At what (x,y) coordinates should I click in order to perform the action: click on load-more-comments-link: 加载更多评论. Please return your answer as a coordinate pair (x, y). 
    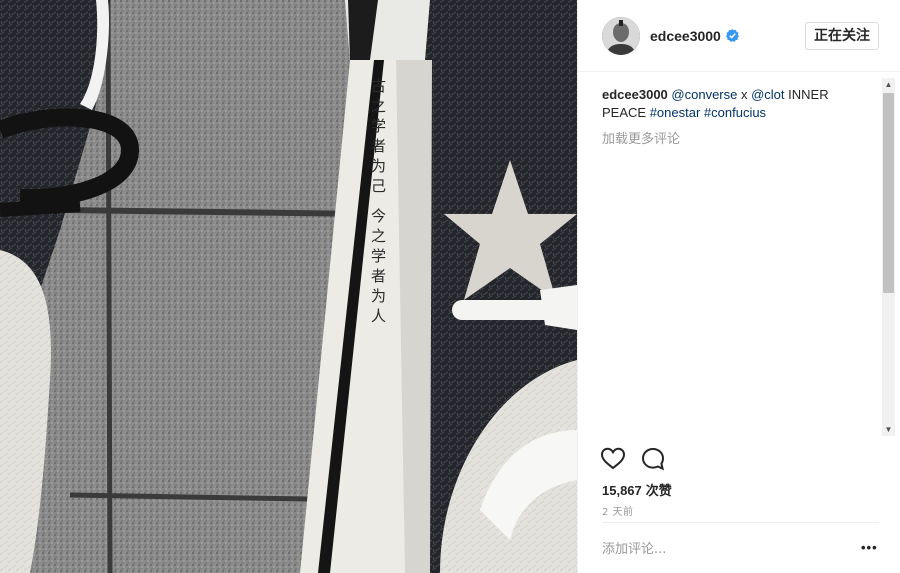
    Looking at the image, I should click on (641, 137).